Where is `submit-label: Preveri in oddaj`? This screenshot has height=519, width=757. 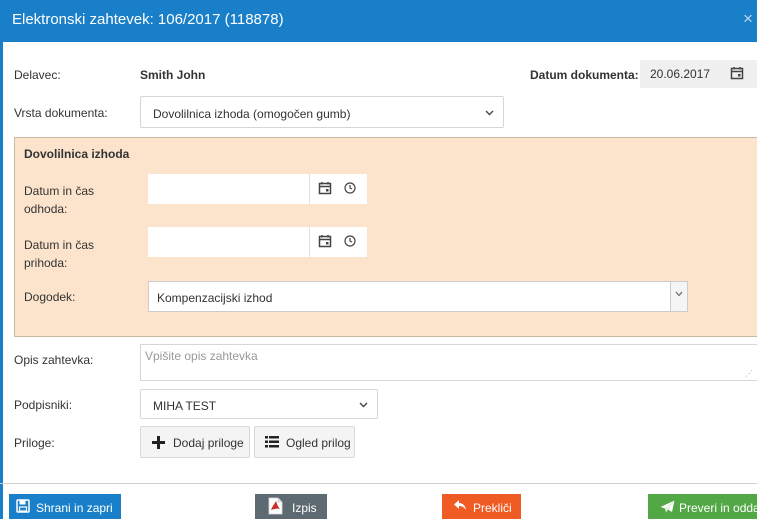
submit-label: Preveri in oddaj is located at coordinates (718, 508).